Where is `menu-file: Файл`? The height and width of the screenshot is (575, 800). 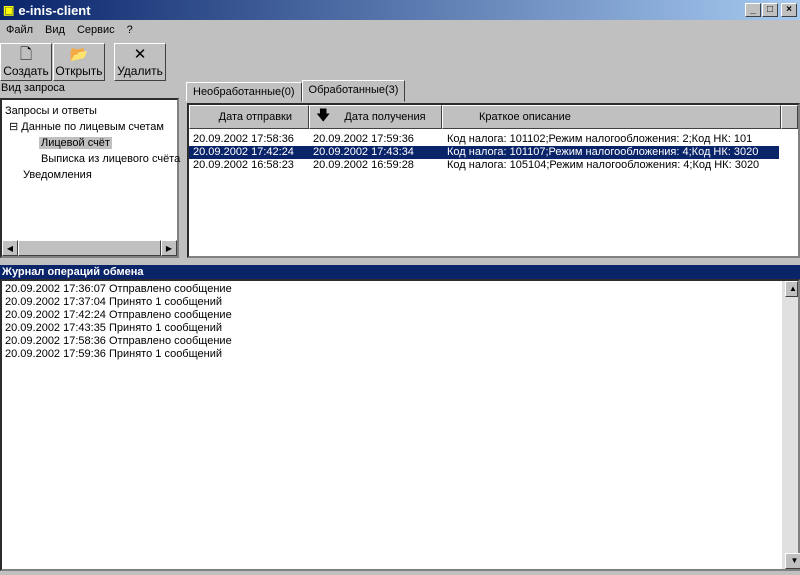 menu-file: Файл is located at coordinates (19, 30).